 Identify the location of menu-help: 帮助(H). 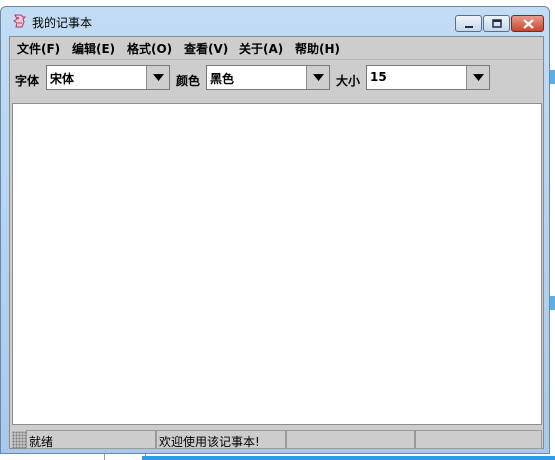
(317, 48).